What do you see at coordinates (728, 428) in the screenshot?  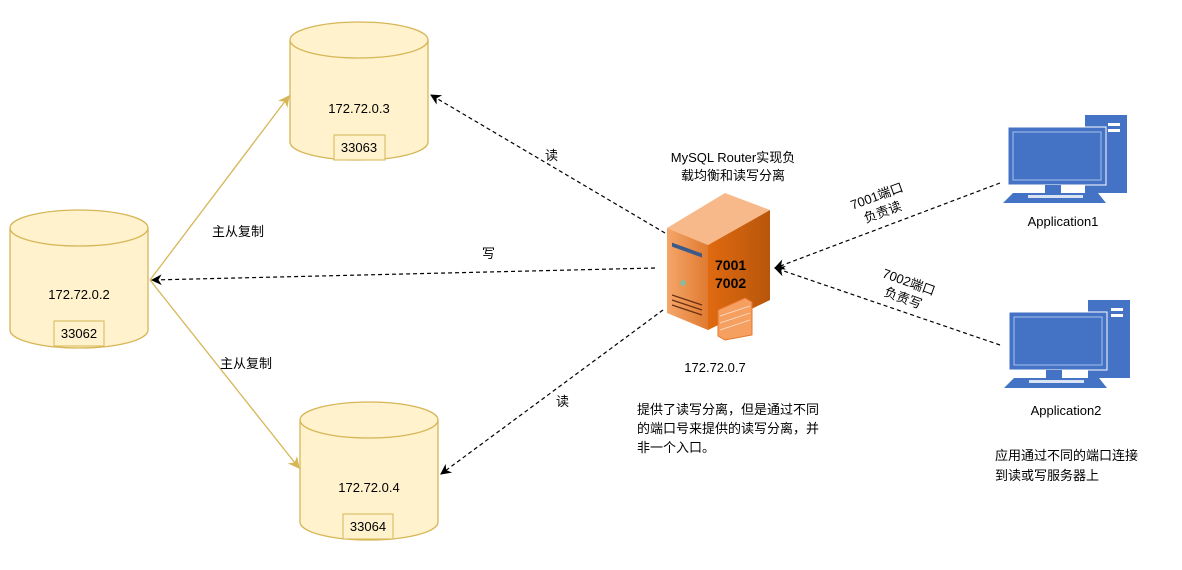 I see `router-note-line2: 的端口号来提供的读写分离，并` at bounding box center [728, 428].